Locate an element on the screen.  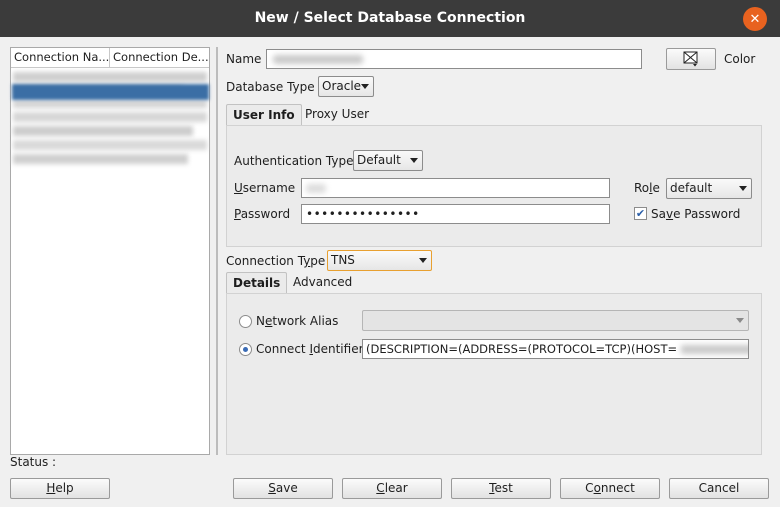
role-select: default is located at coordinates (709, 188).